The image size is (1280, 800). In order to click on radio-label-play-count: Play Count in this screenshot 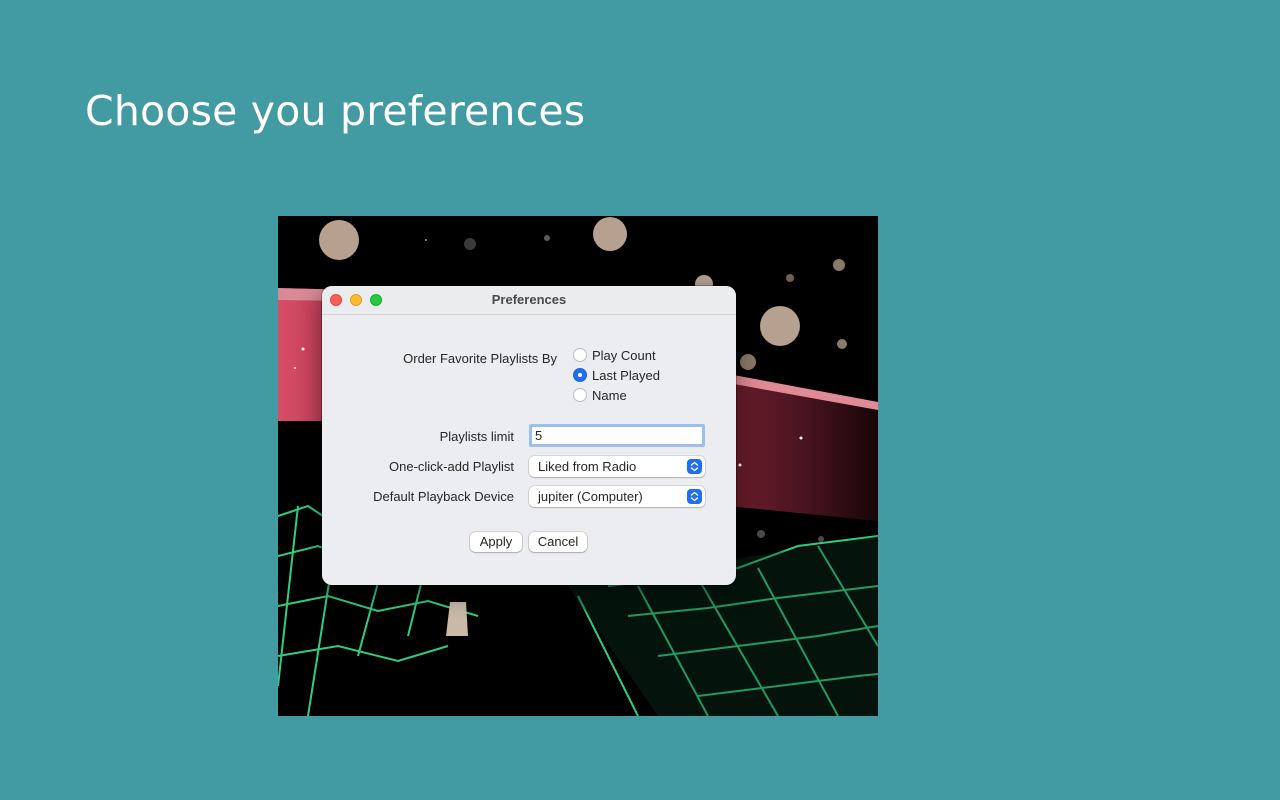, I will do `click(624, 355)`.